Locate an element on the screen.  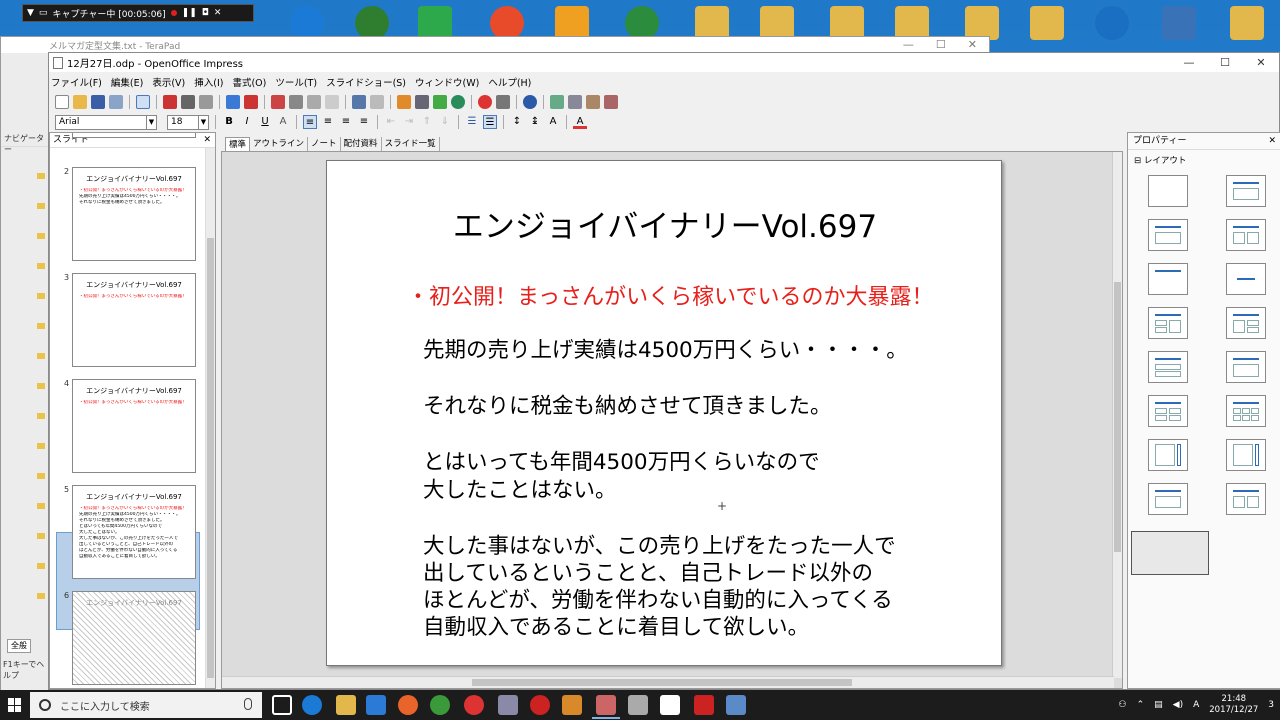
menu-help: ヘルプ(H) is located at coordinates (509, 82).